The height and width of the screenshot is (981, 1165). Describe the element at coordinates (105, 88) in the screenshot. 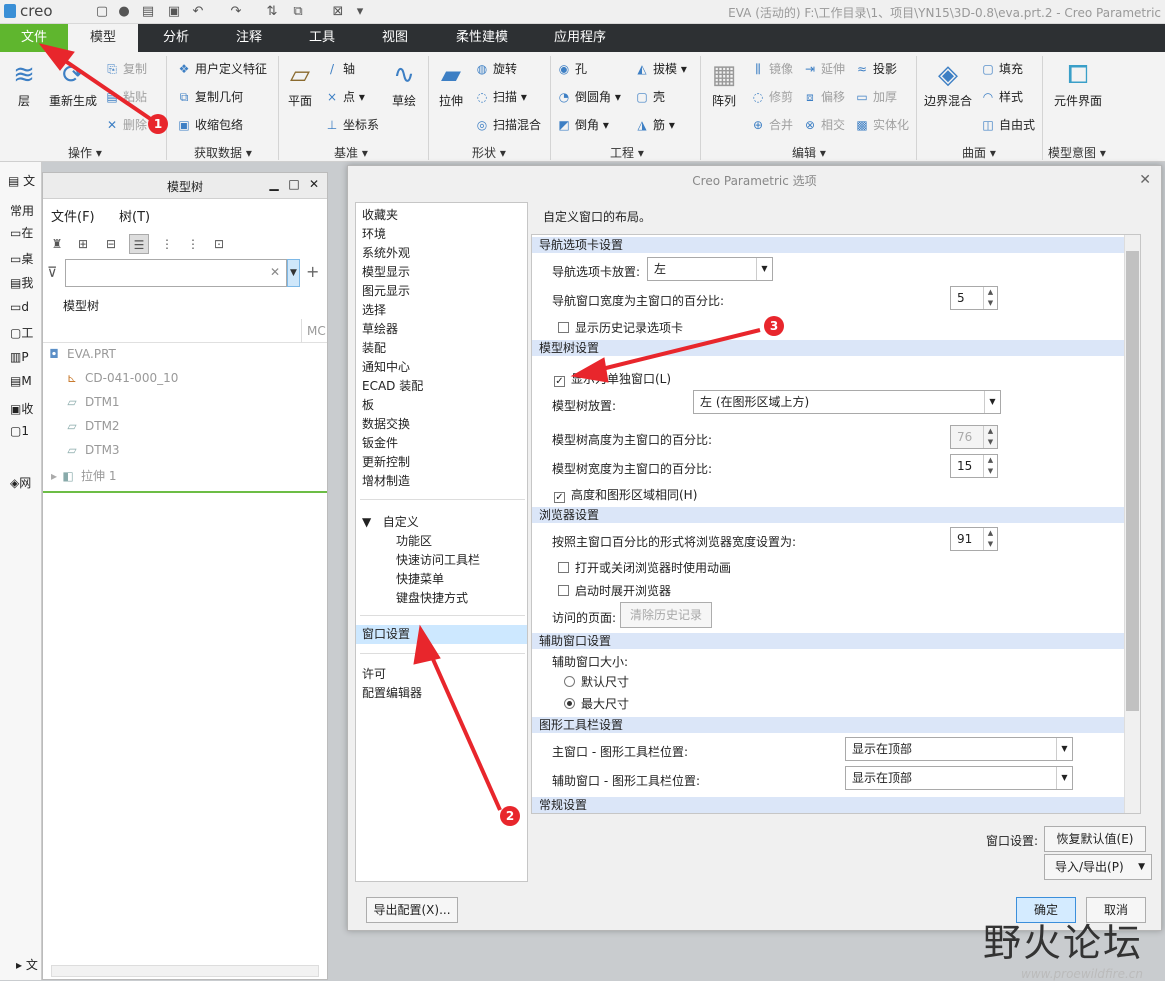

I see `arrow-1-line` at that location.